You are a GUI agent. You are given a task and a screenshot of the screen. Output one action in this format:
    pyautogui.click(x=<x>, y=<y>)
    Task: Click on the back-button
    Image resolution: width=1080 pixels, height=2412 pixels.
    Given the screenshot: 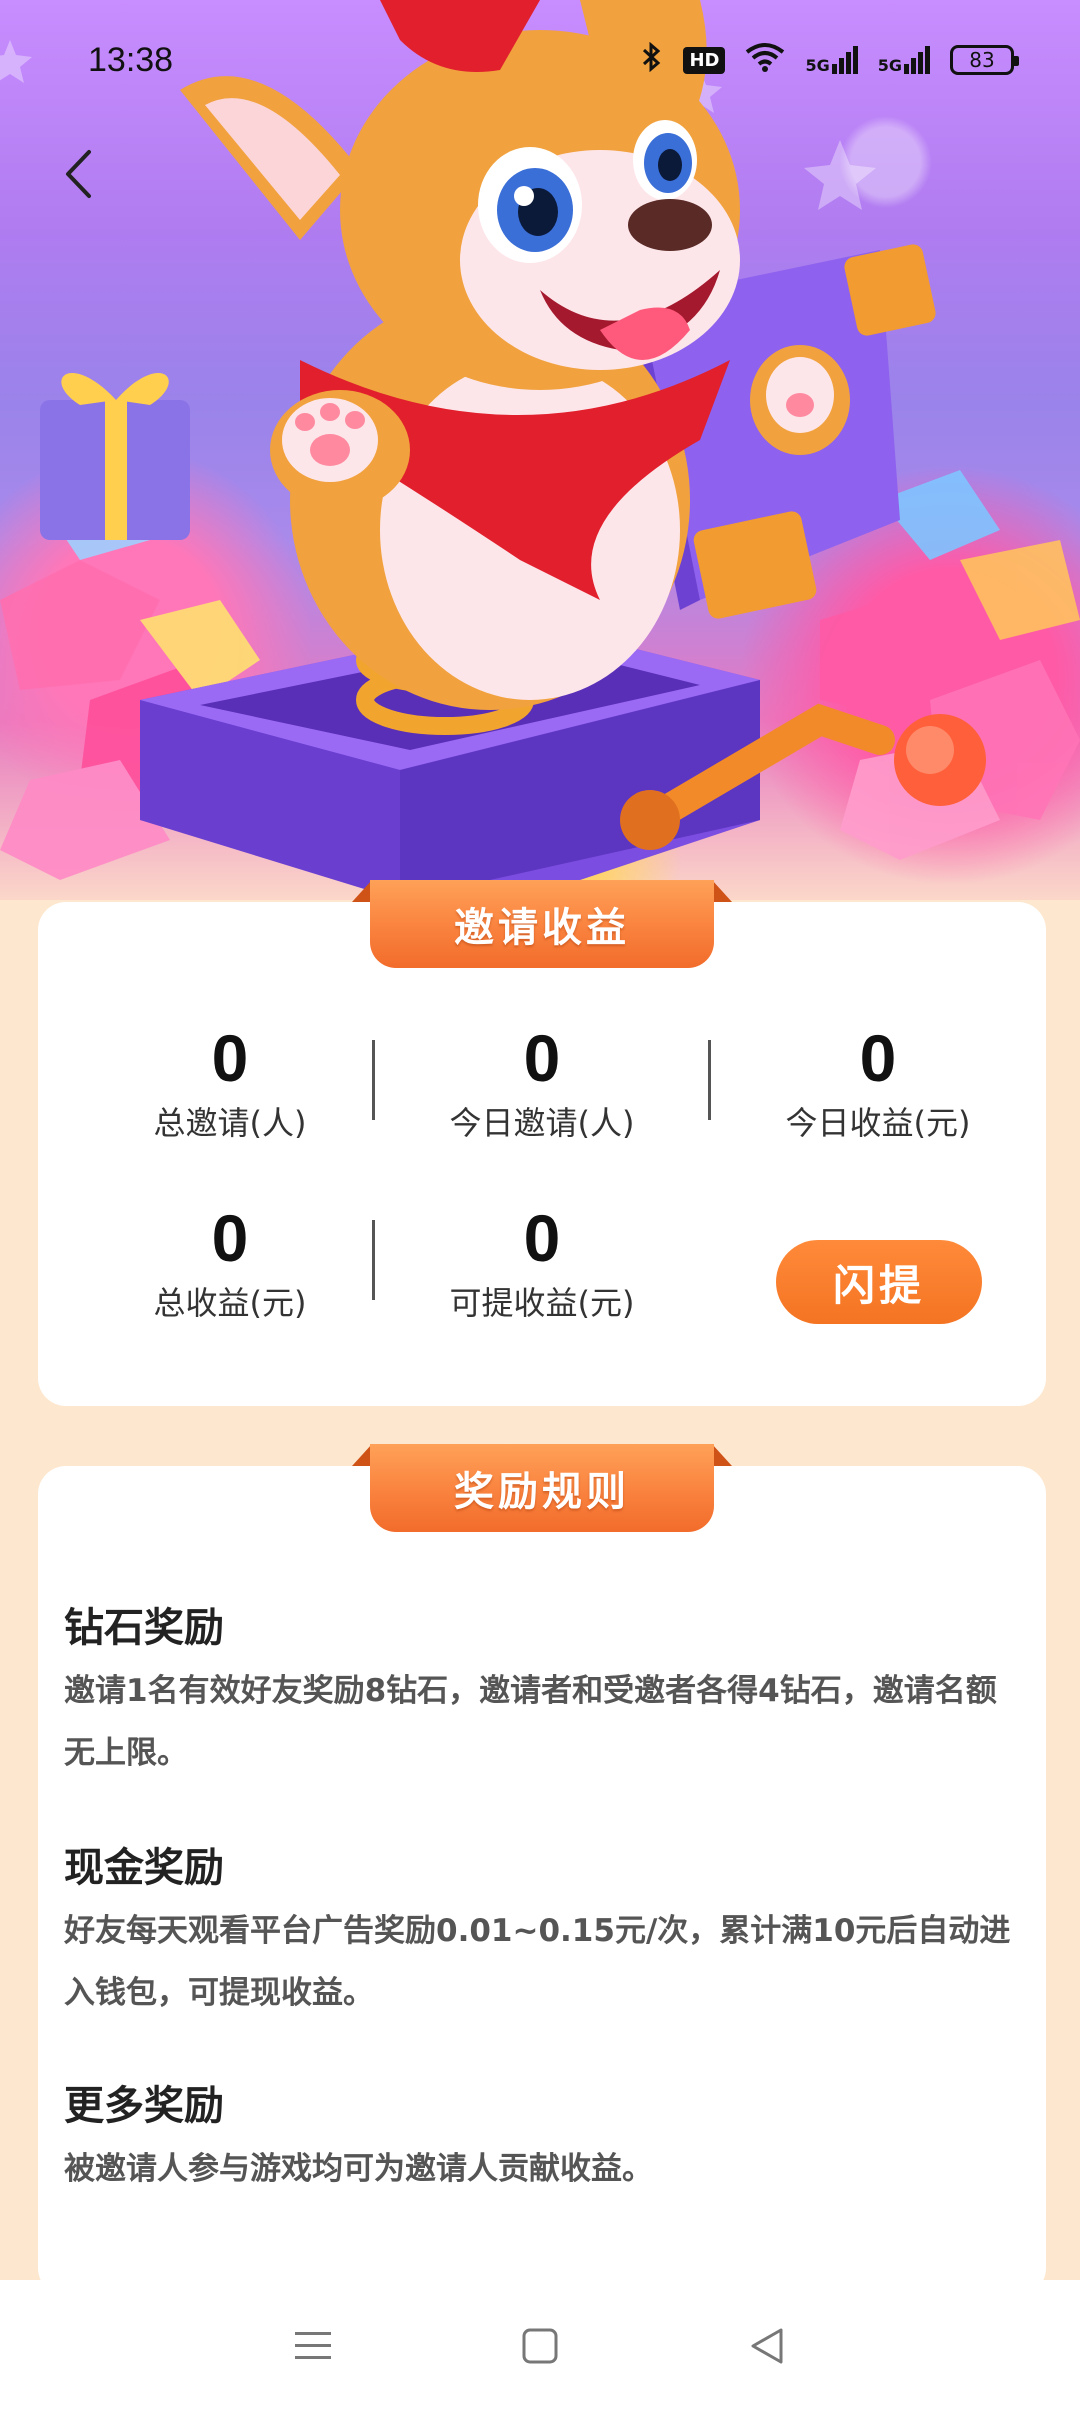 What is the action you would take?
    pyautogui.click(x=78, y=174)
    